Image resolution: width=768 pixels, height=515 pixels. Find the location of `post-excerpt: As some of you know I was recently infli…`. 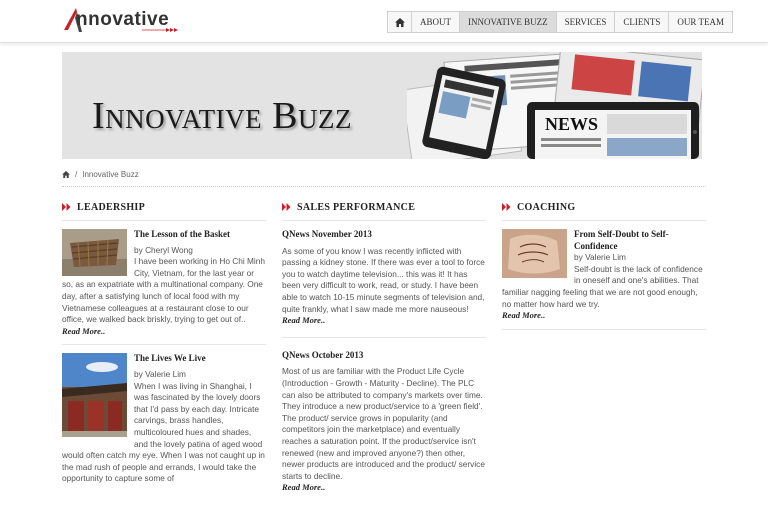

post-excerpt: As some of you know I was recently infli… is located at coordinates (383, 279).